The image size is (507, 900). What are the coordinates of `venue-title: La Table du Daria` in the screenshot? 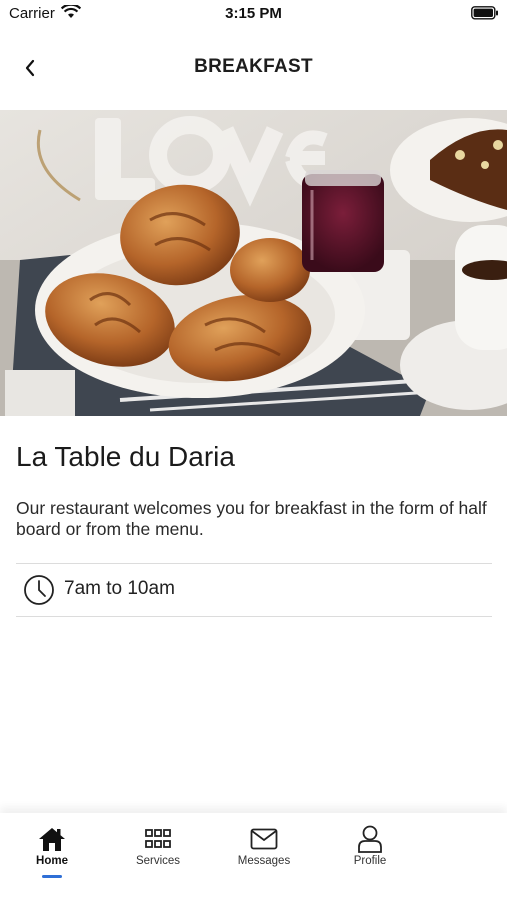 It's located at (125, 456).